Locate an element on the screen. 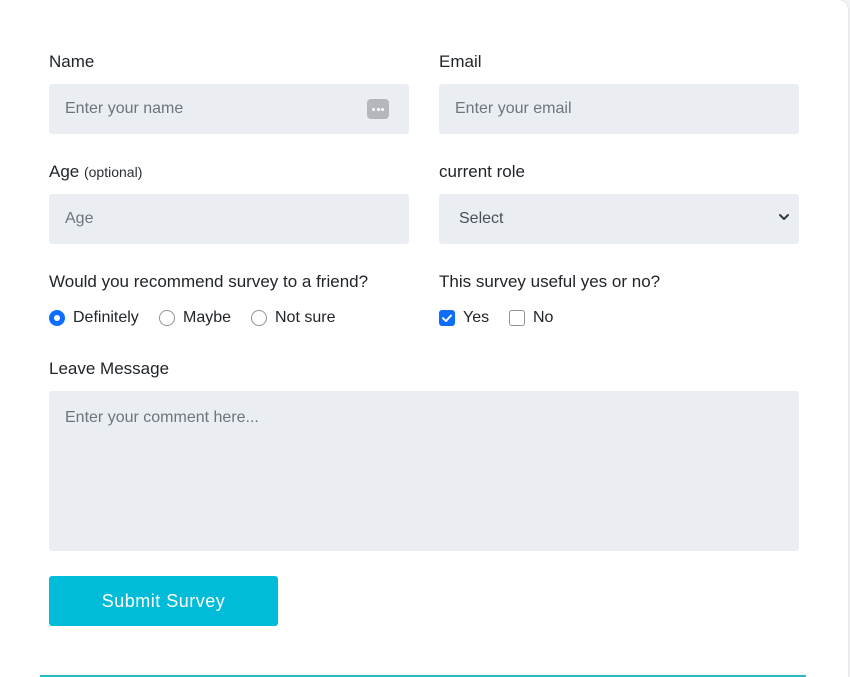 This screenshot has width=850, height=677. checkbox-checked-icon is located at coordinates (447, 318).